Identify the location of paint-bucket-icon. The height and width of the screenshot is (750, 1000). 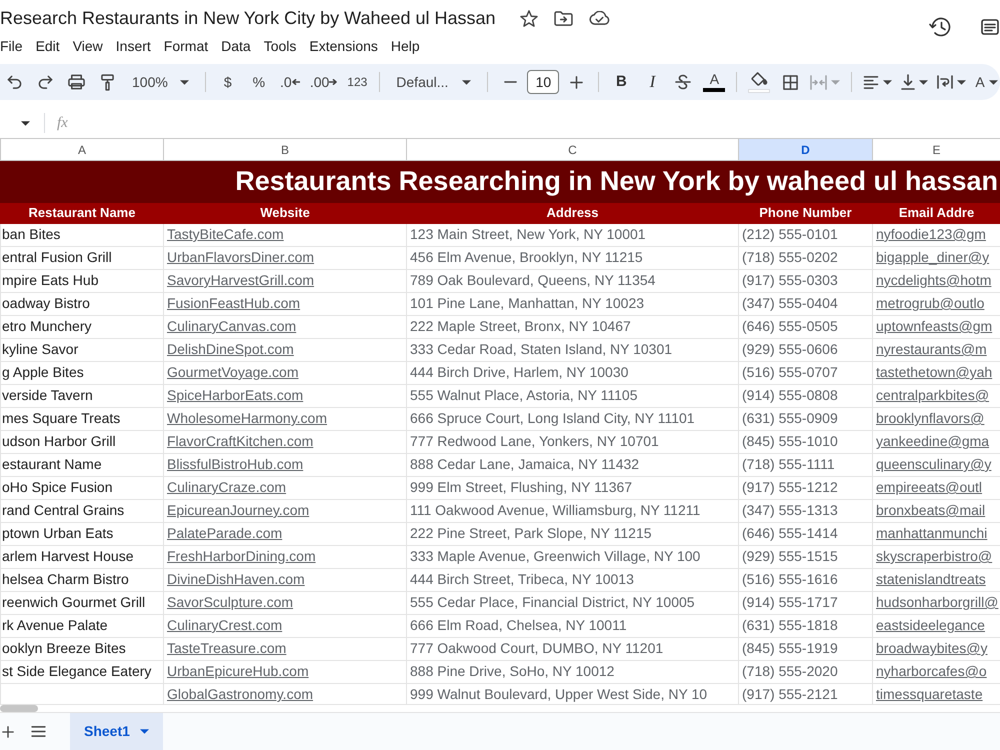
(759, 79).